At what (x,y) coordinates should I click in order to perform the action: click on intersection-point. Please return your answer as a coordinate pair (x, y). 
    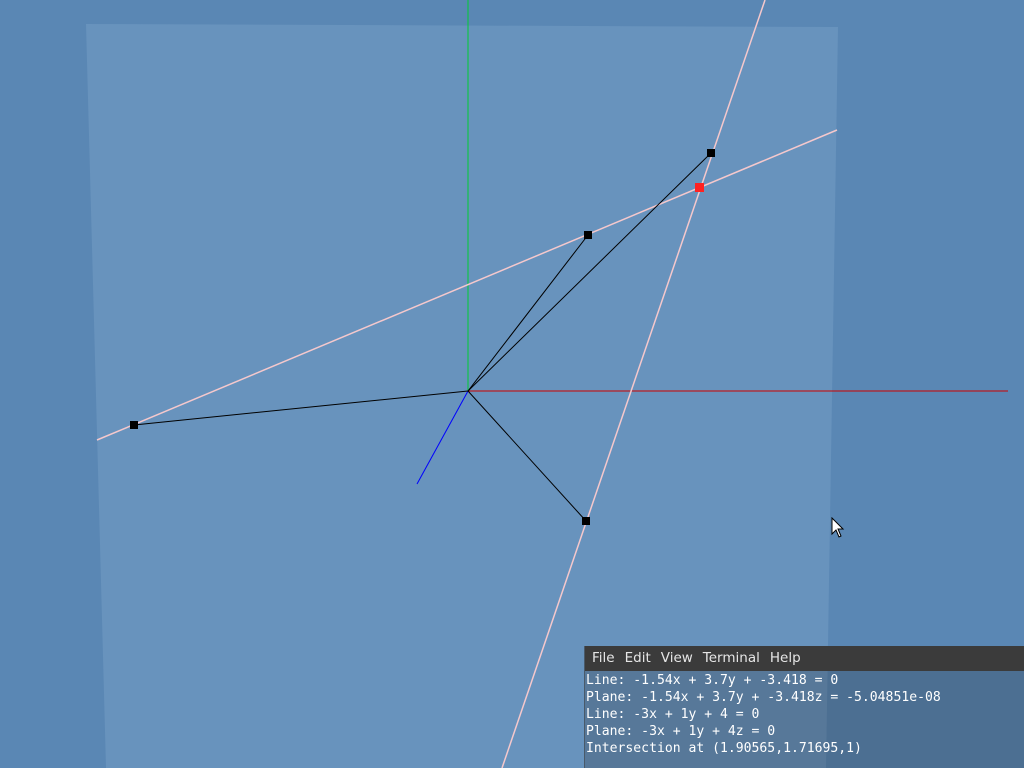
    Looking at the image, I should click on (699, 187).